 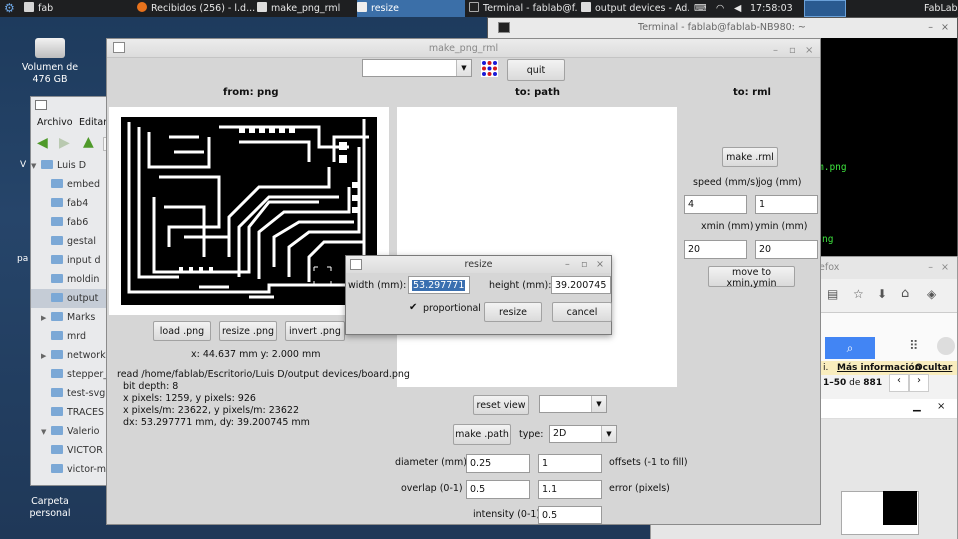 I want to click on forward-icon: ▶, so click(x=64, y=143).